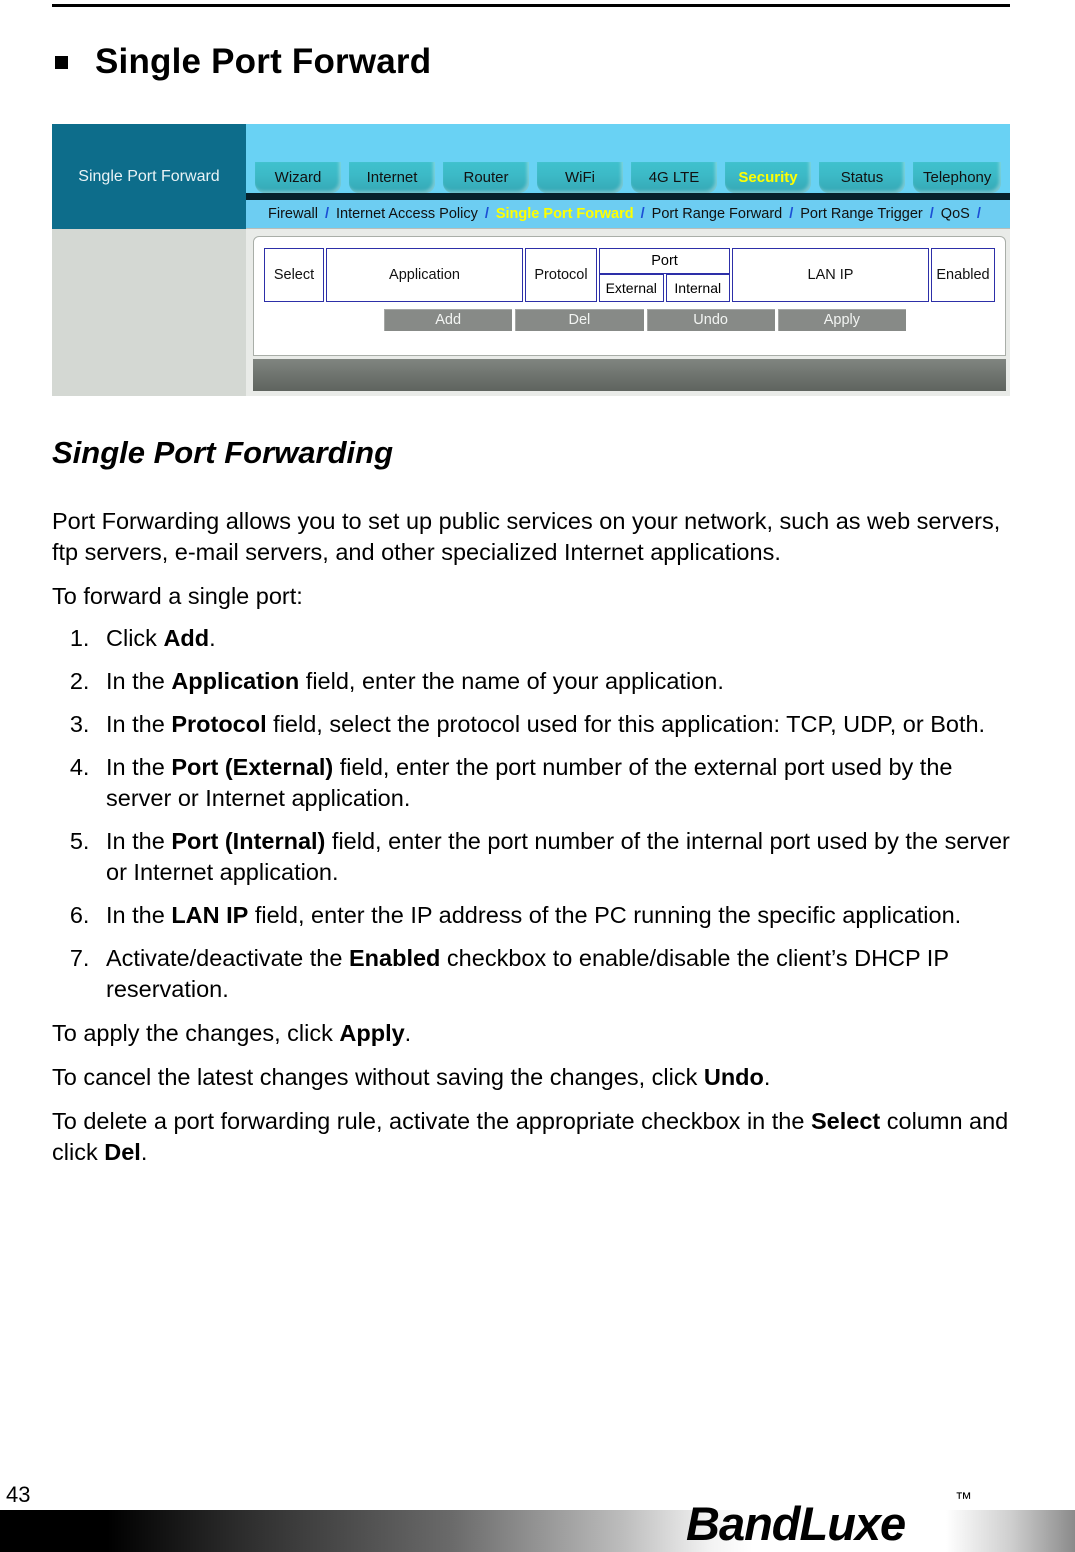  I want to click on closing-text-emphasis: Select, so click(845, 1121).